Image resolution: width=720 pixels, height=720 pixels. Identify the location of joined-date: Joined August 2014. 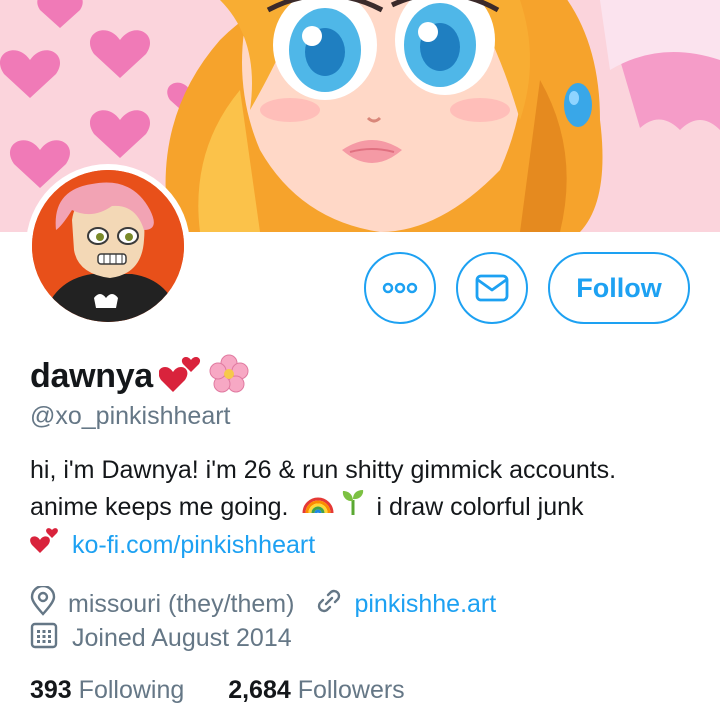
(182, 638).